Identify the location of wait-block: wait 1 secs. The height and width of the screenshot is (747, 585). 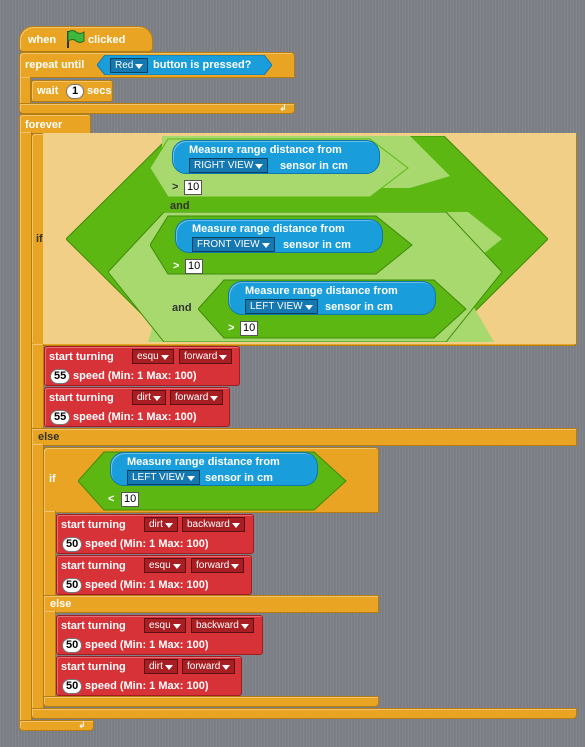
(72, 91).